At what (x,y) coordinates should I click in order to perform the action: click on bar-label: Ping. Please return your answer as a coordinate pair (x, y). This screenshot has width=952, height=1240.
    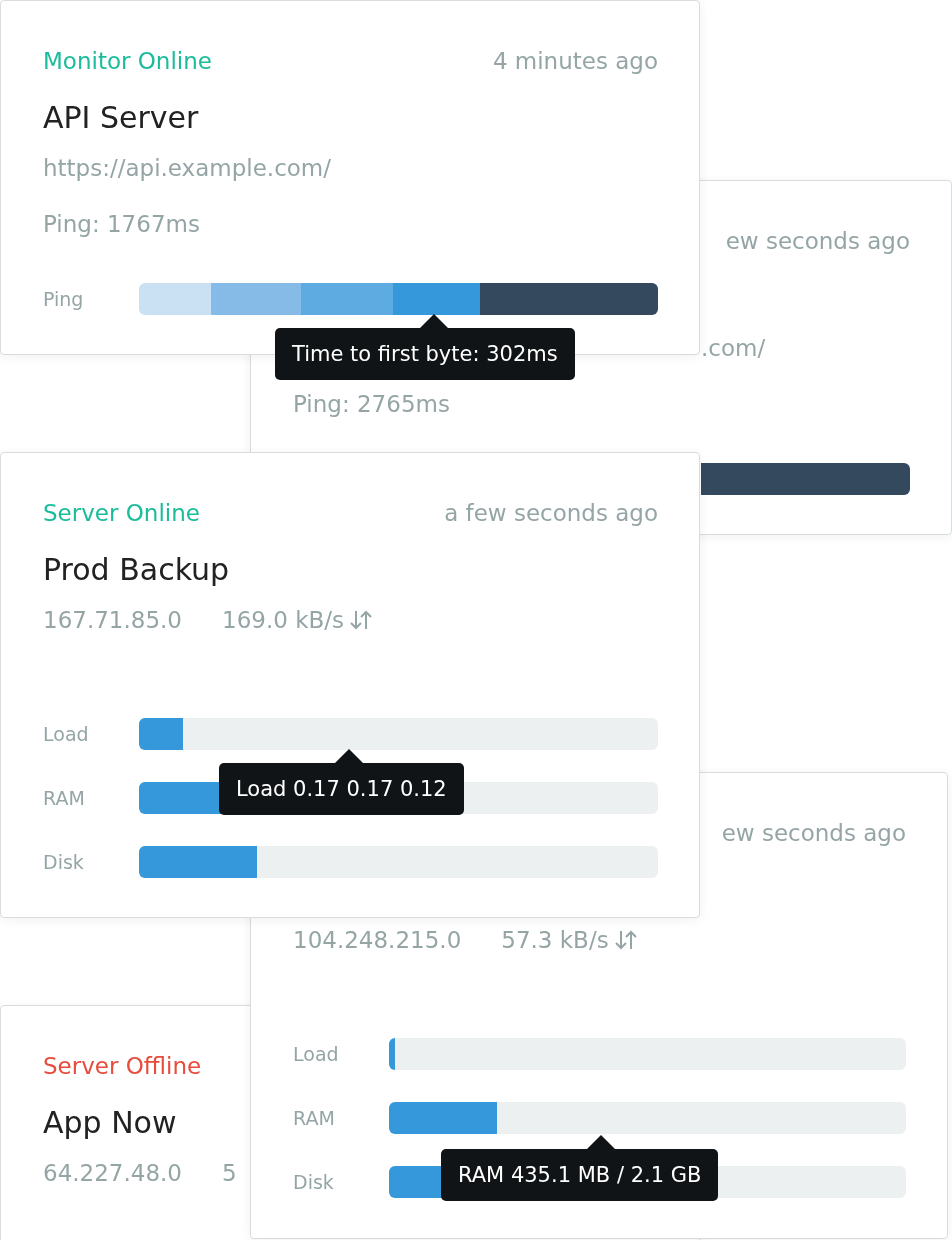
    Looking at the image, I should click on (64, 299).